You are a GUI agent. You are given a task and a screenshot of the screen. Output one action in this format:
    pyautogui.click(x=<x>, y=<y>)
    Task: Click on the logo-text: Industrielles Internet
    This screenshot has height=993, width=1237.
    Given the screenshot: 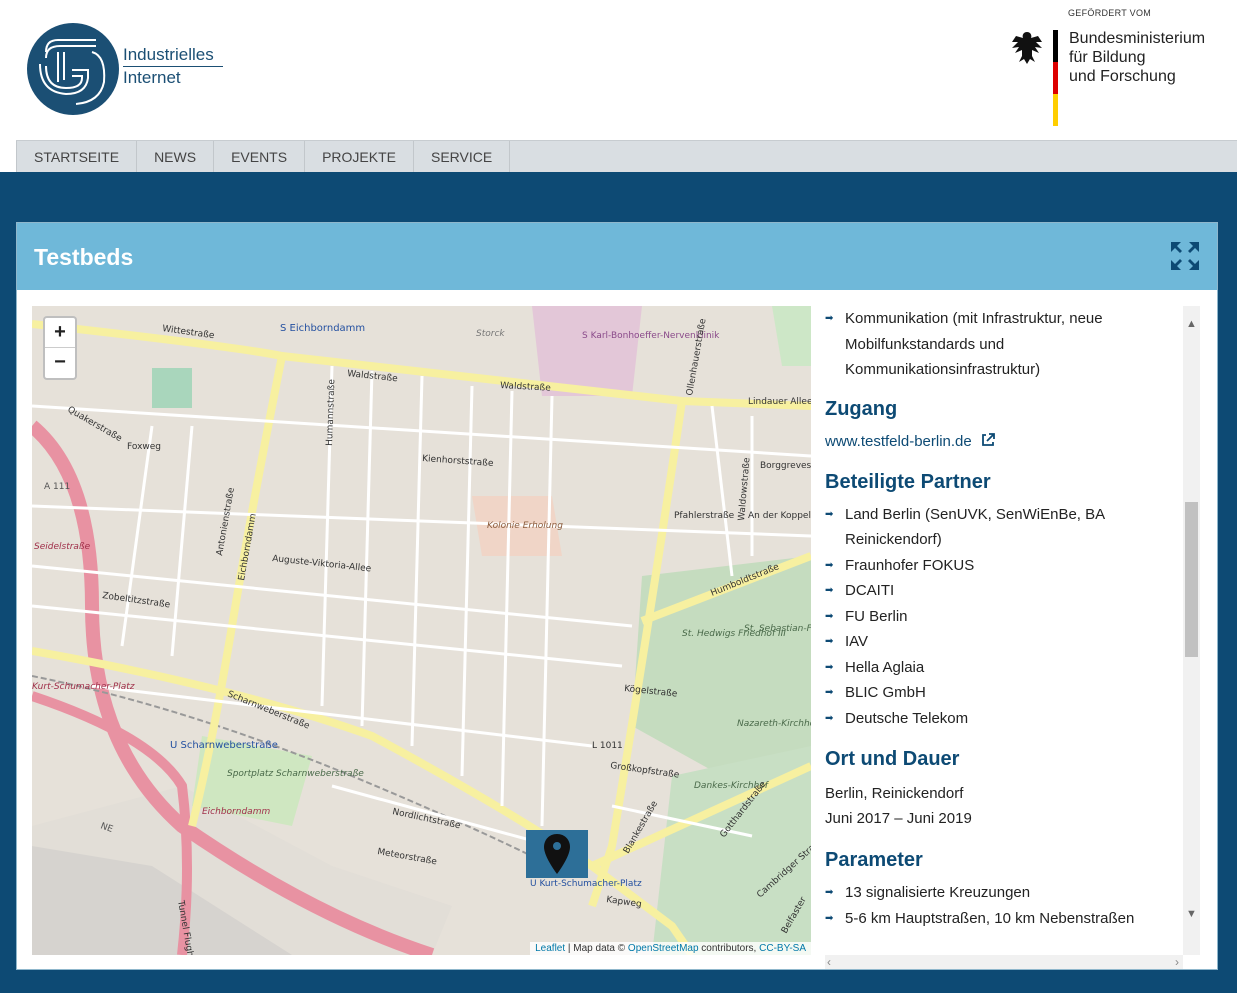 What is the action you would take?
    pyautogui.click(x=173, y=66)
    